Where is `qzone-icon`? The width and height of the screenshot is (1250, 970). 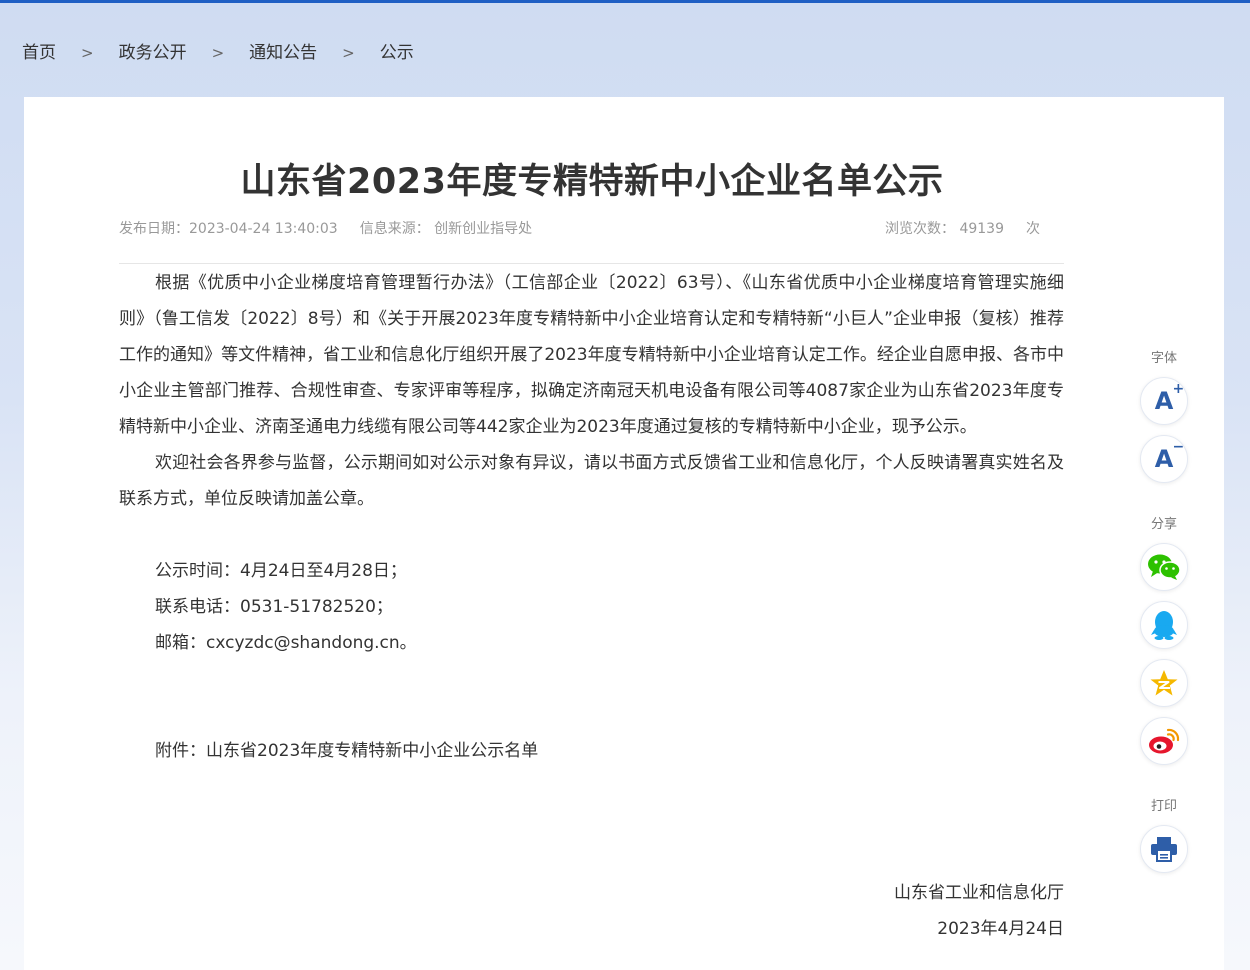 qzone-icon is located at coordinates (1164, 683).